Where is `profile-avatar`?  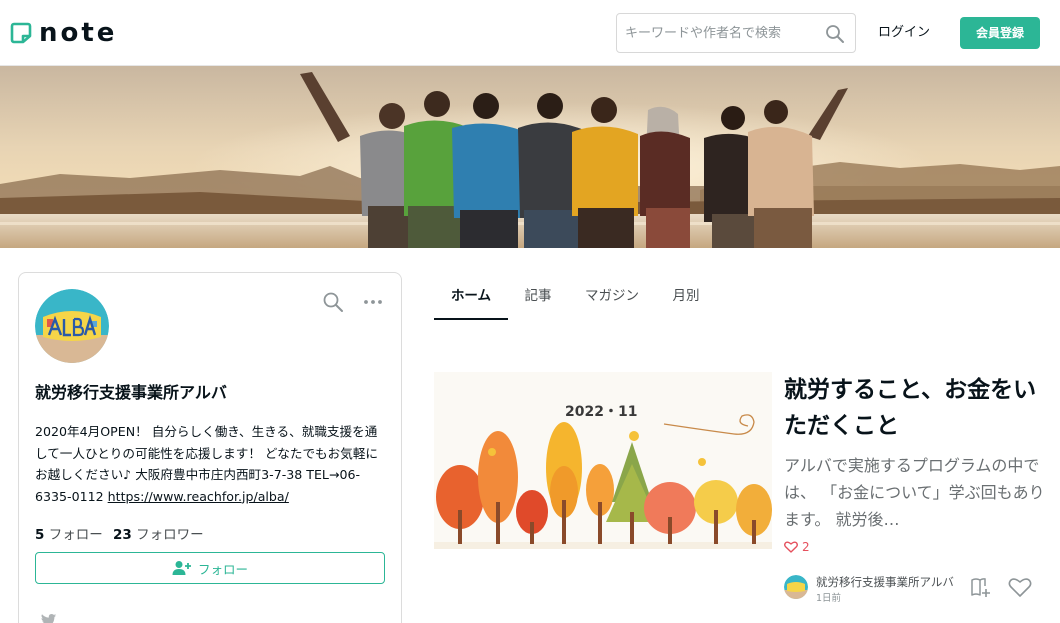 profile-avatar is located at coordinates (72, 326).